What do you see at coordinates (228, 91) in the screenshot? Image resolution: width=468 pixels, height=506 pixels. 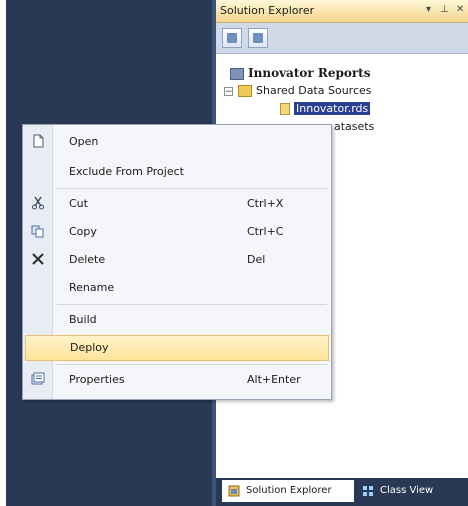 I see `collapse-toggle: −` at bounding box center [228, 91].